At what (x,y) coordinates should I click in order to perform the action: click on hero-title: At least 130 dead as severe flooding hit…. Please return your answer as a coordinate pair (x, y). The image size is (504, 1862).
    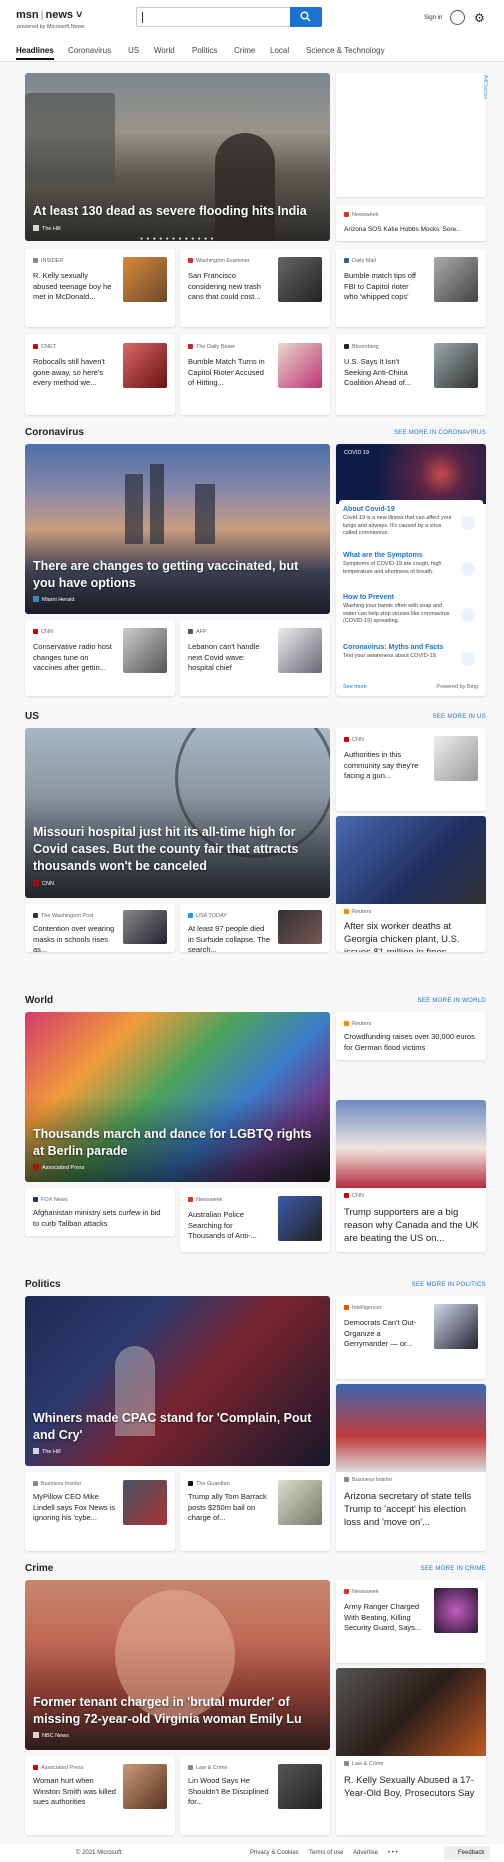
    Looking at the image, I should click on (178, 211).